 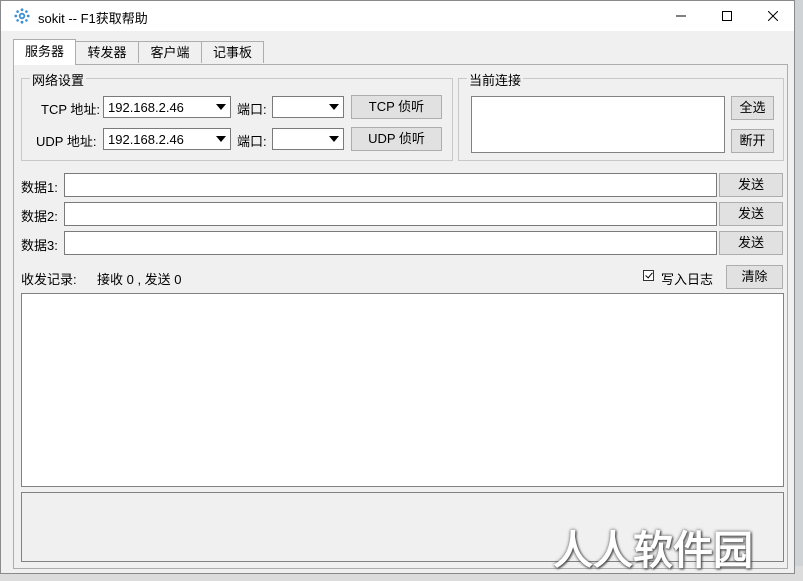 What do you see at coordinates (308, 107) in the screenshot?
I see `tcp-port-combo` at bounding box center [308, 107].